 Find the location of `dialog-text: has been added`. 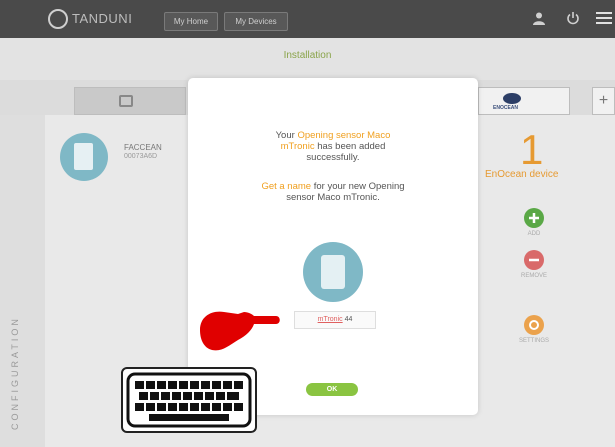

dialog-text: has been added is located at coordinates (350, 146).